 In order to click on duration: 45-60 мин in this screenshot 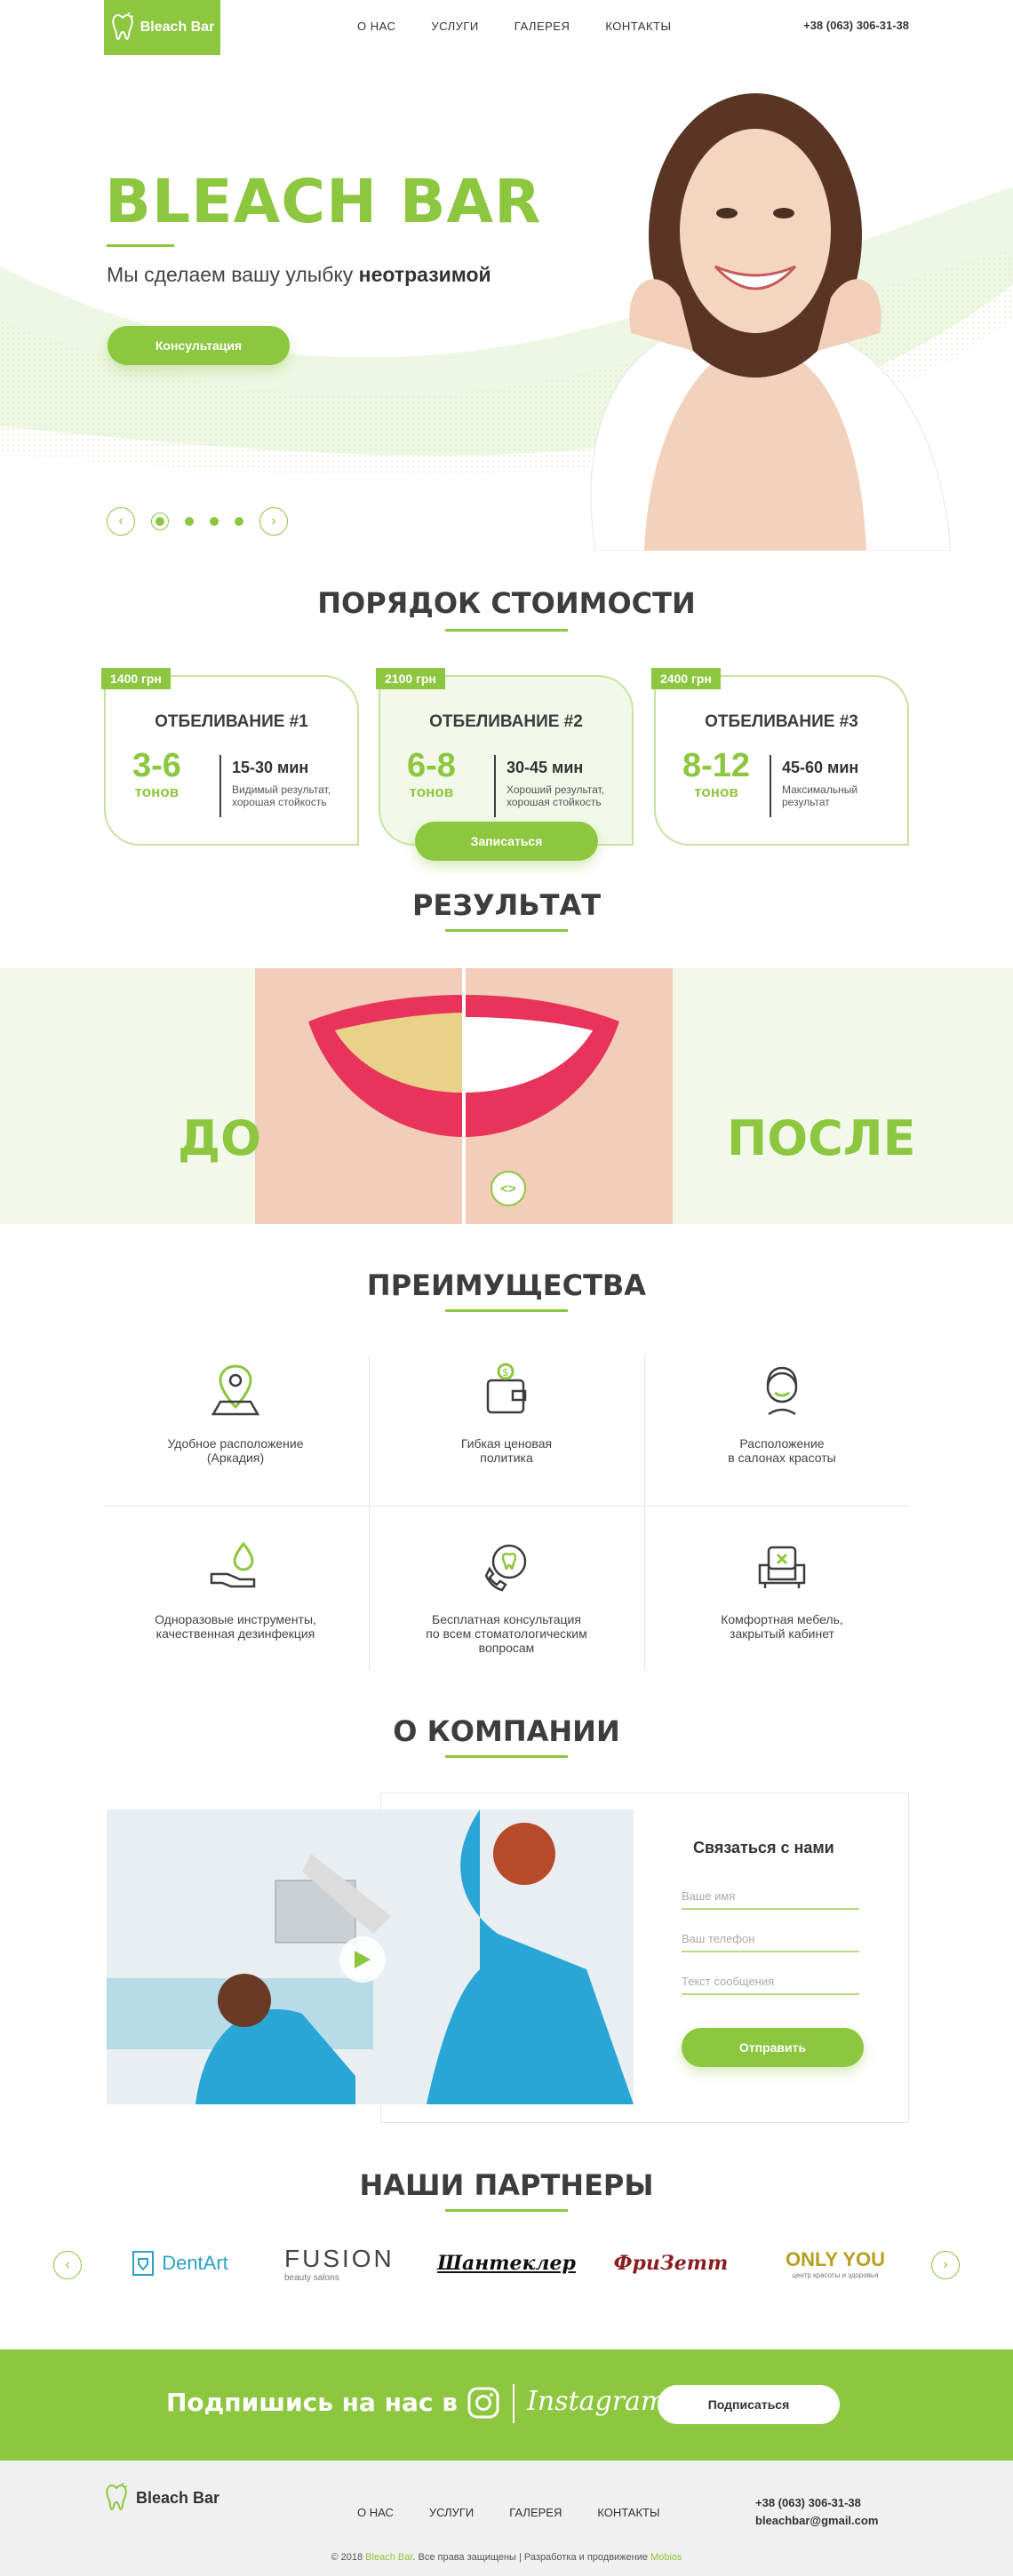, I will do `click(820, 767)`.